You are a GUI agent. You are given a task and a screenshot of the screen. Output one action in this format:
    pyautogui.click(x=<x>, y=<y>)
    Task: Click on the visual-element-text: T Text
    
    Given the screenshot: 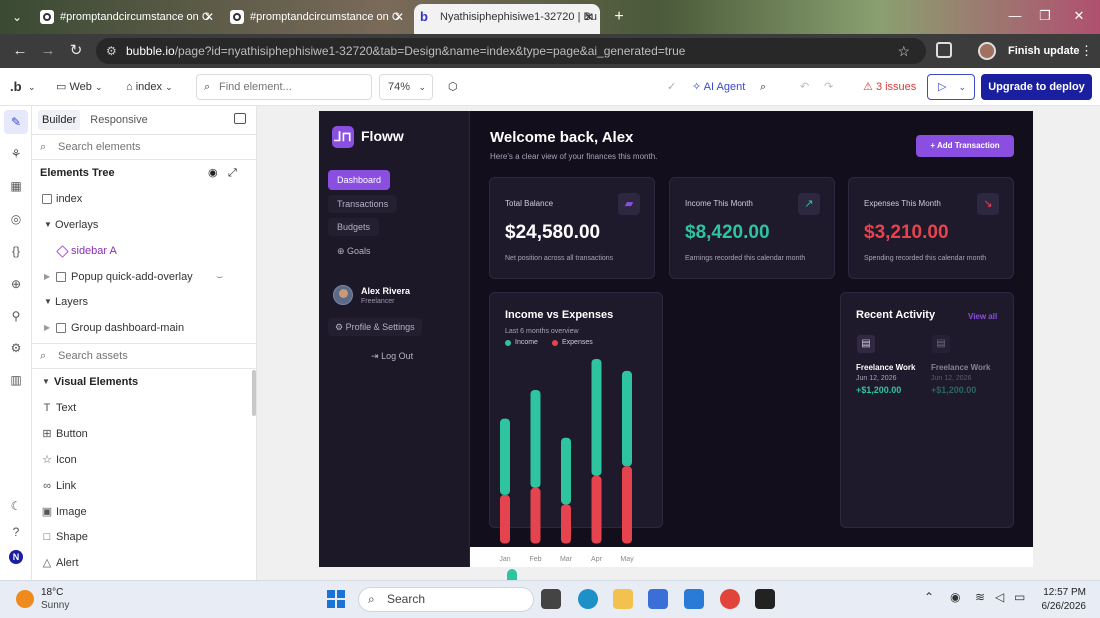 What is the action you would take?
    pyautogui.click(x=144, y=408)
    